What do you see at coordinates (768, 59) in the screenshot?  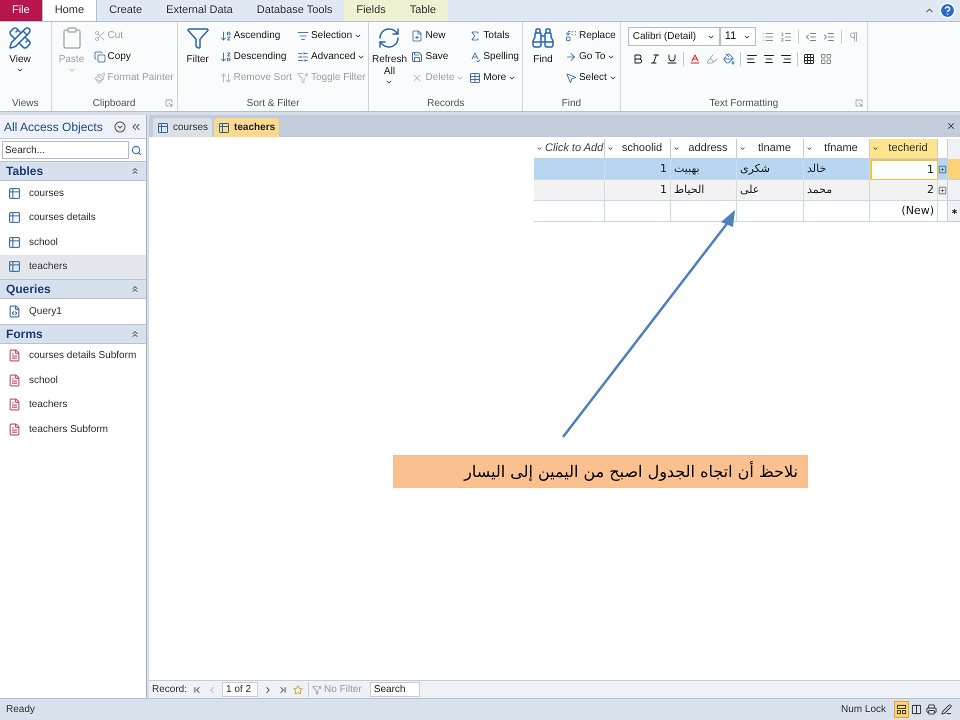 I see `align-center-icon` at bounding box center [768, 59].